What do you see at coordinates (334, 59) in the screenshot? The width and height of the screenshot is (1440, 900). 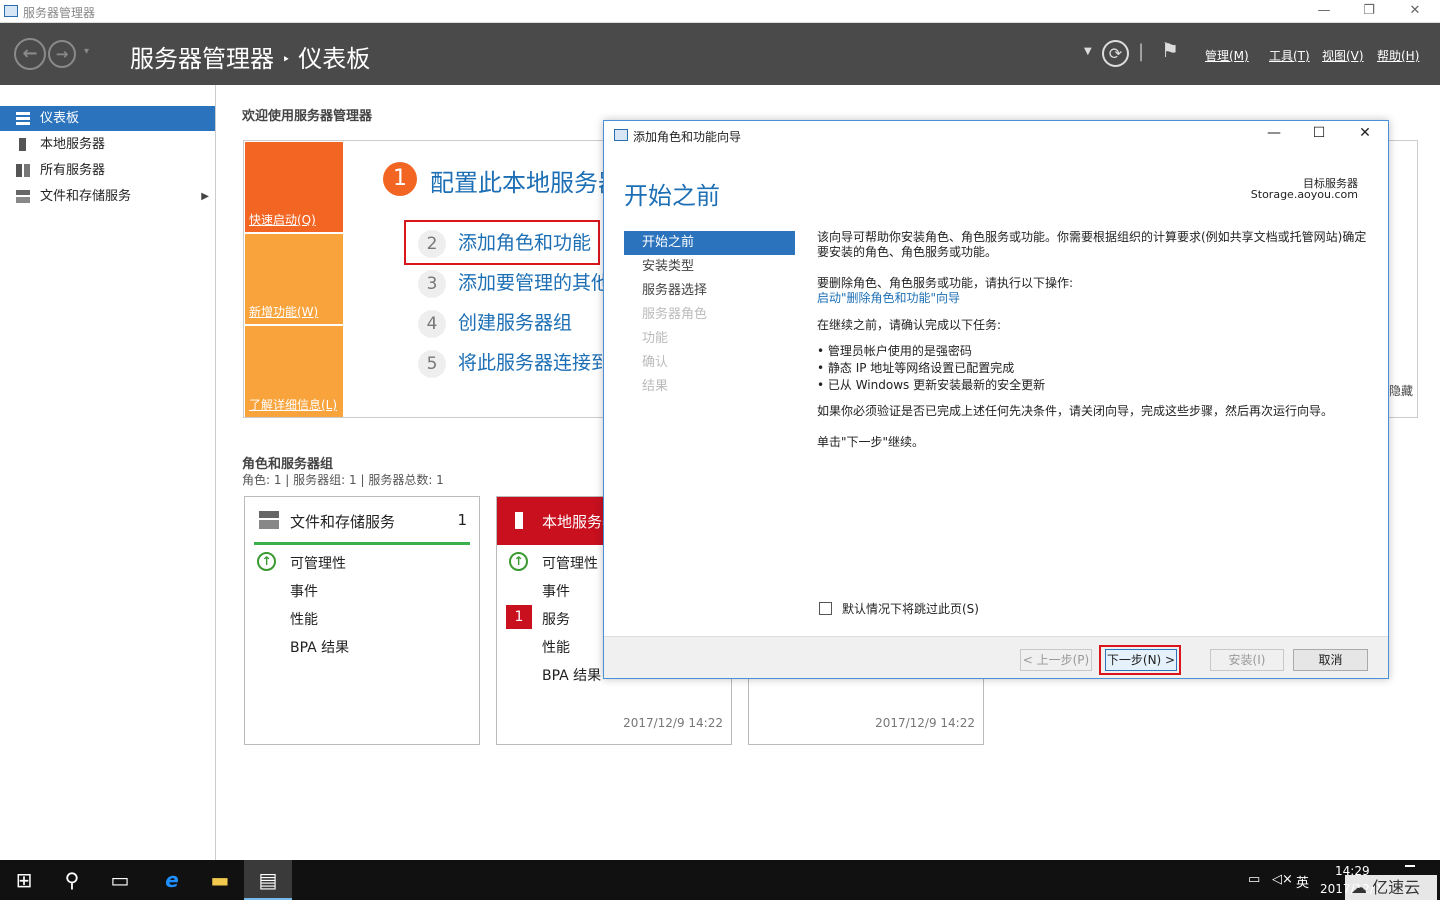 I see `breadcrumb-page: 仪表板` at bounding box center [334, 59].